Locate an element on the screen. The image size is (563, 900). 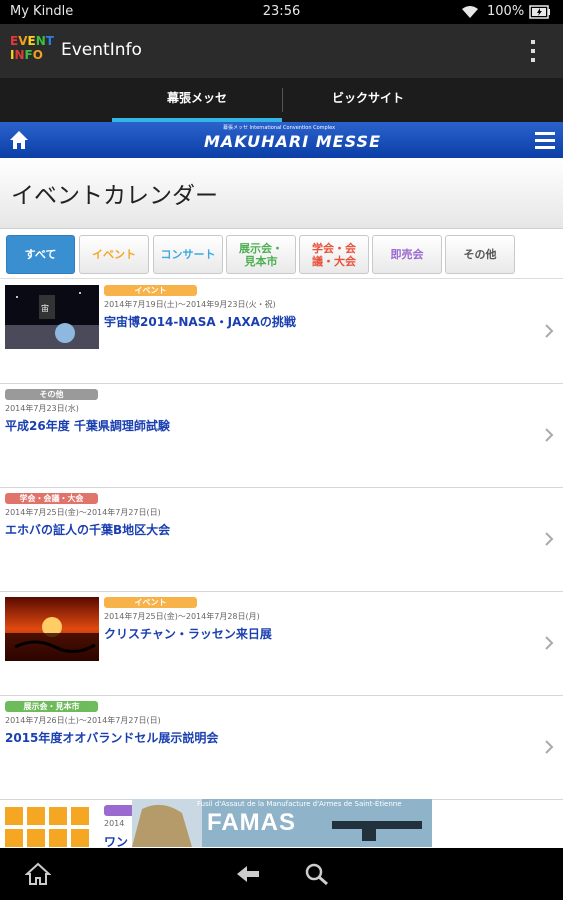
list-item: その他 2014年7月23日(水) 平成26年度 千葉県調理師試験 is located at coordinates (281, 436).